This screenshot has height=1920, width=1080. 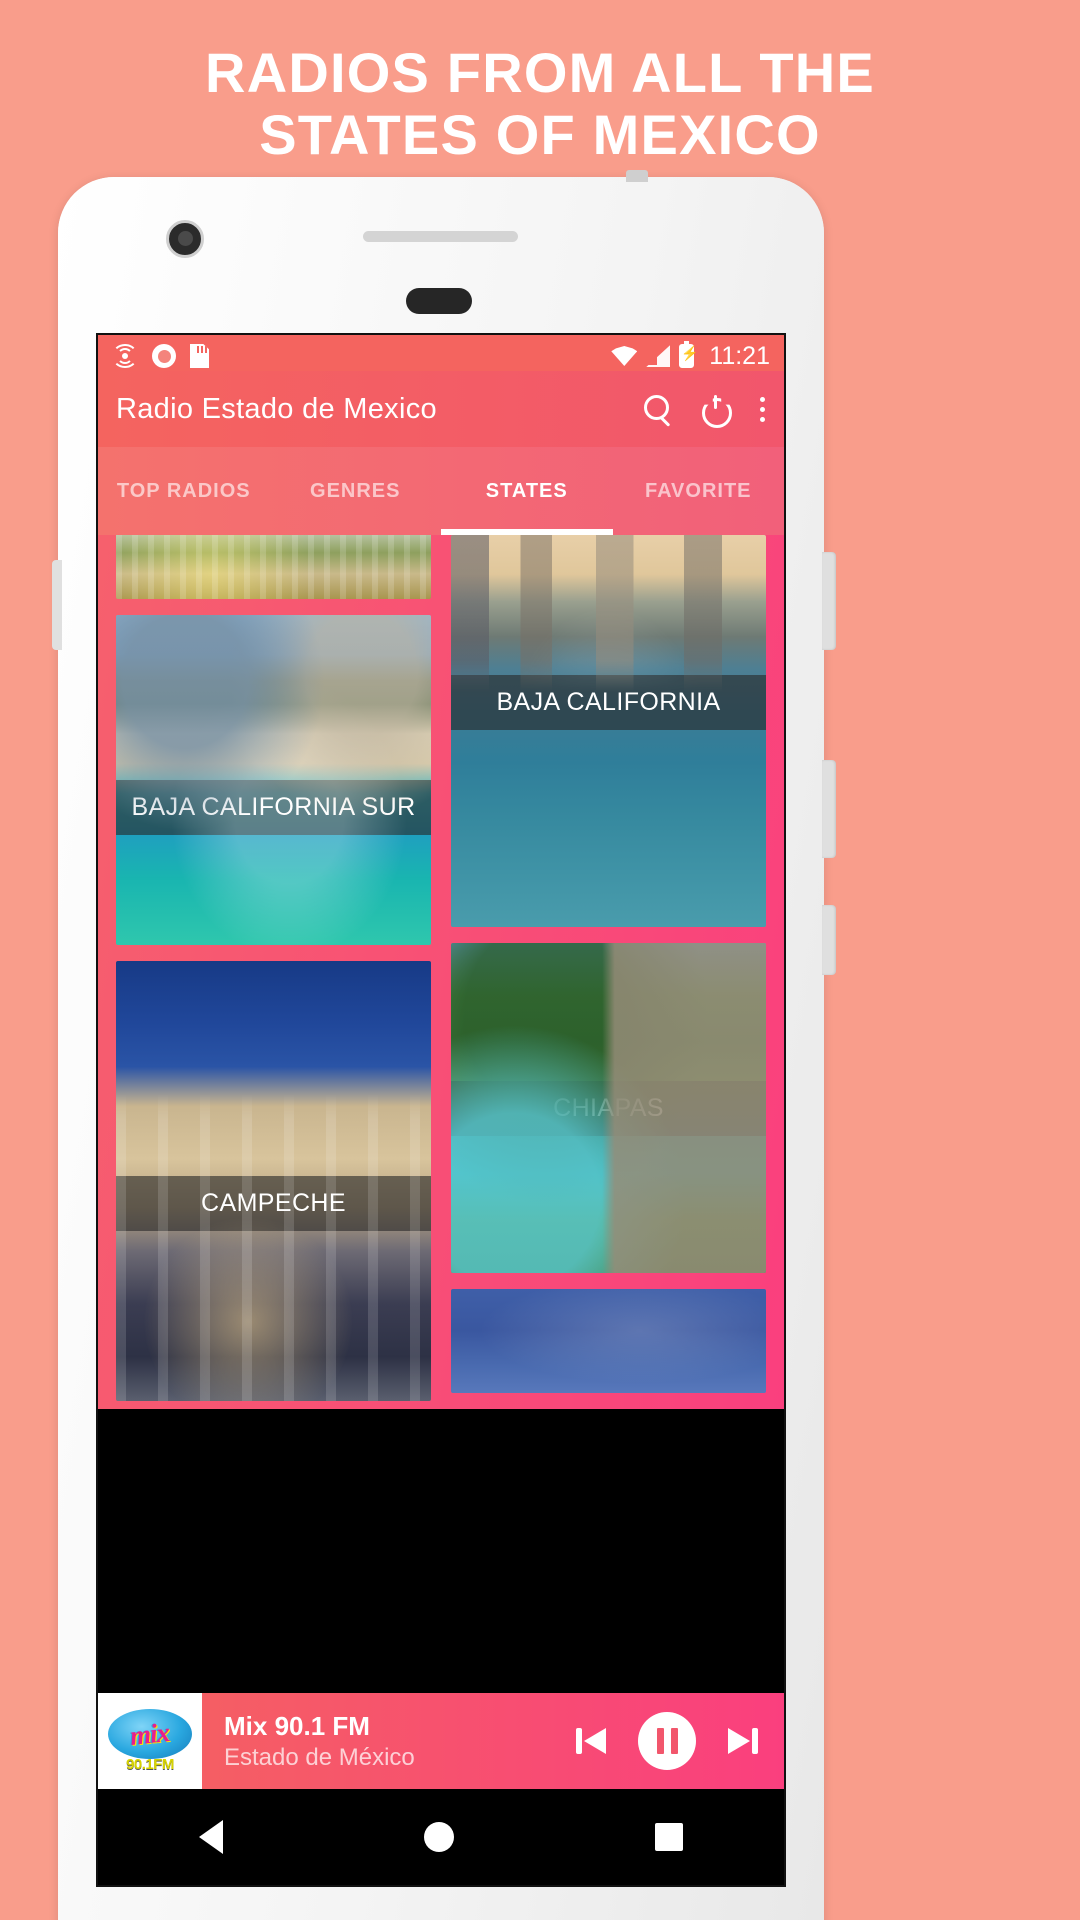 What do you see at coordinates (441, 1741) in the screenshot?
I see `player-bar: mix 90.1FM Mix 90.1 FM Estado de México` at bounding box center [441, 1741].